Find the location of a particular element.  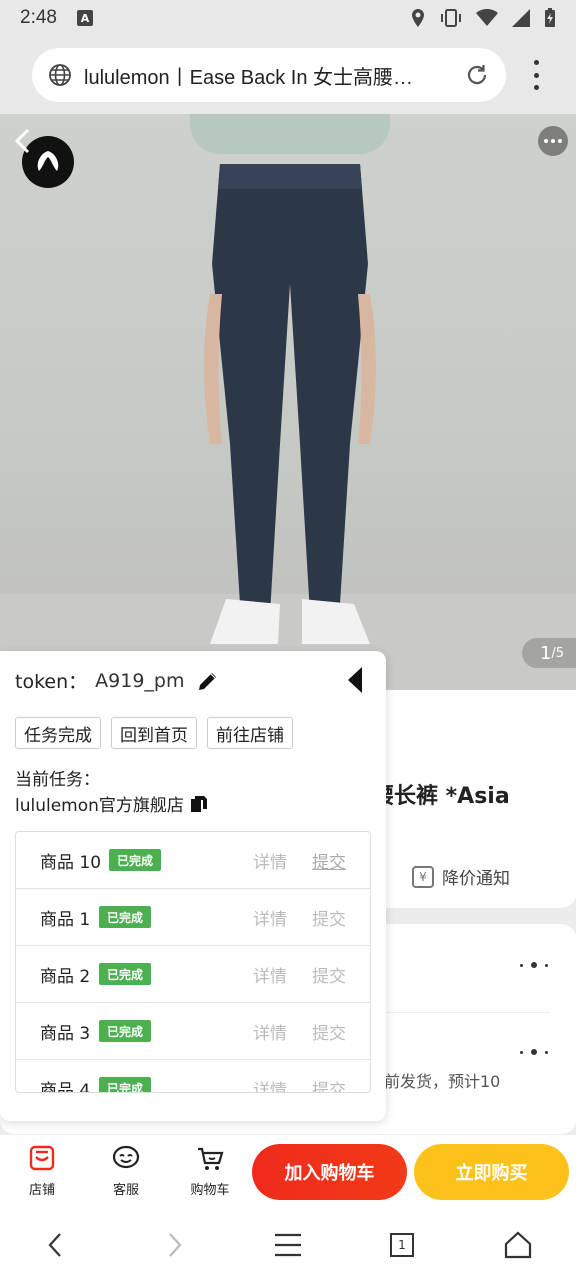

gallery-page-counter: 1/5 is located at coordinates (549, 653).